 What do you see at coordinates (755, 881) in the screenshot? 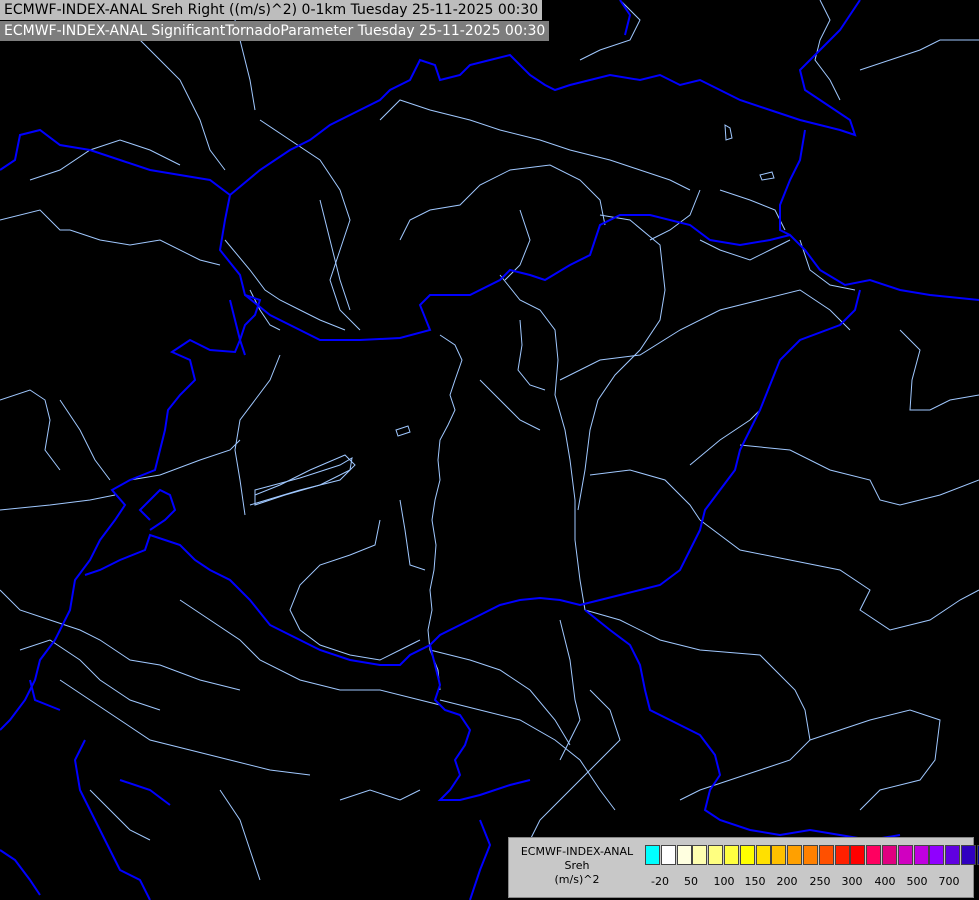
I see `legend-tick-label: 150` at bounding box center [755, 881].